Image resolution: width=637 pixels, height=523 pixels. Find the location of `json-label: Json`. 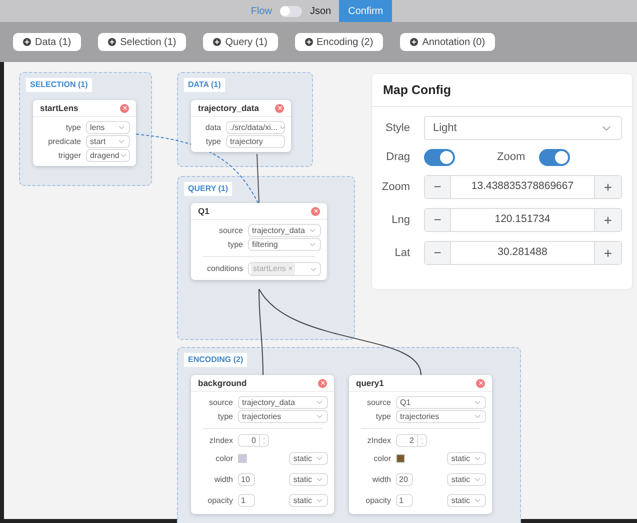

json-label: Json is located at coordinates (321, 11).